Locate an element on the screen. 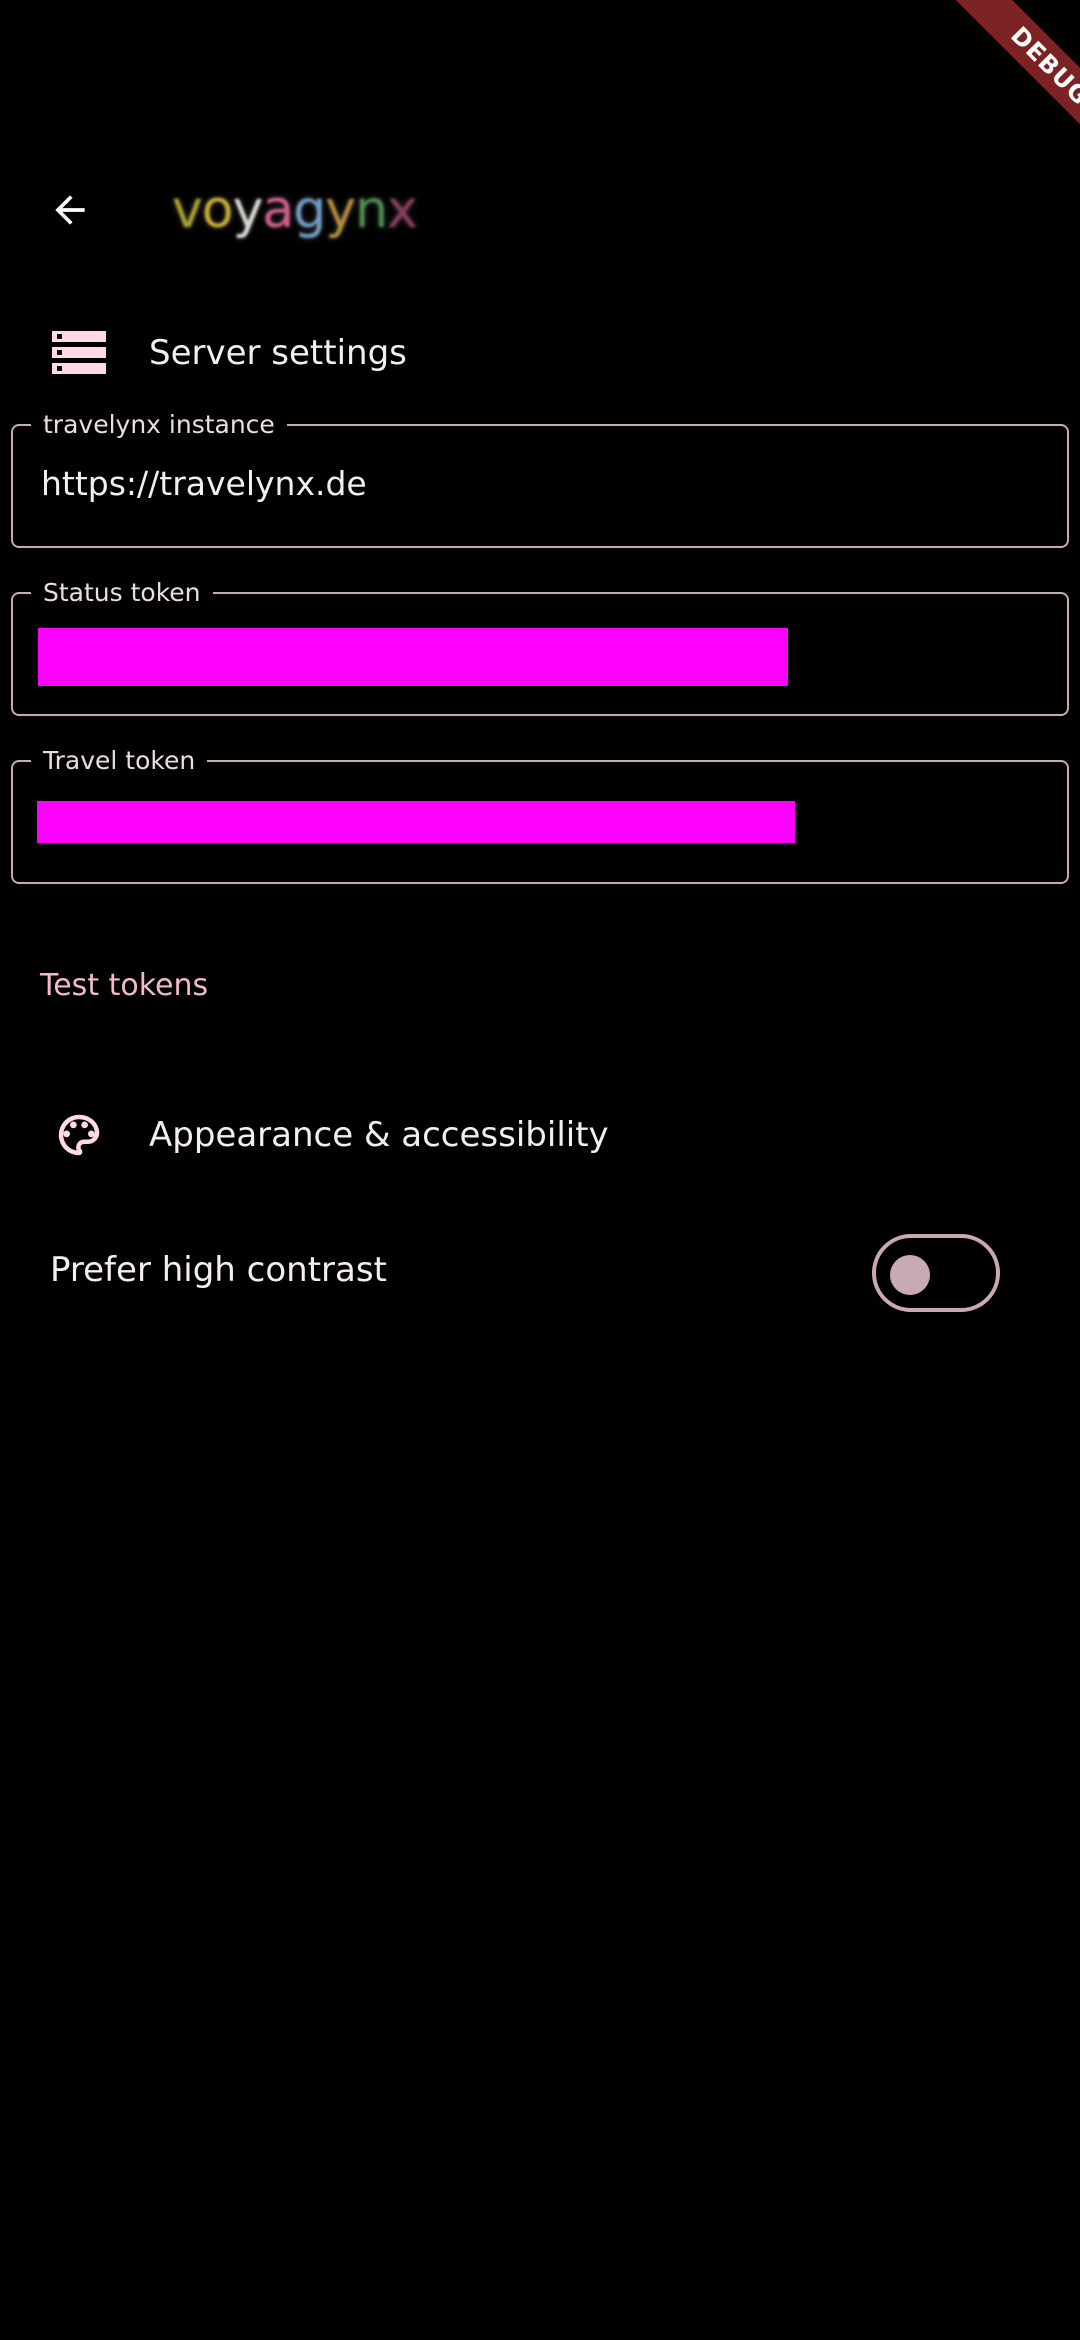  logo-letter: n is located at coordinates (371, 210).